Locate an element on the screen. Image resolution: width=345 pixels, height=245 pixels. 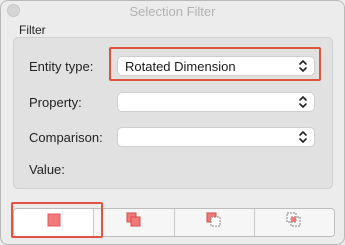
select-single-highlight is located at coordinates (57, 220).